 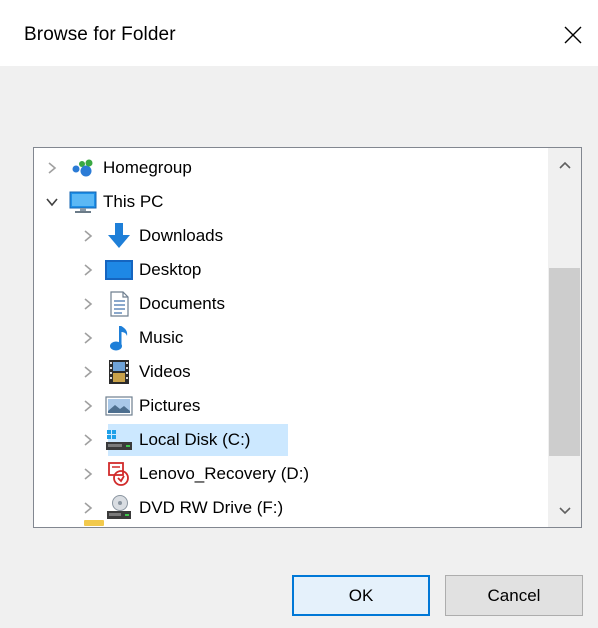 What do you see at coordinates (299, 33) in the screenshot?
I see `title-bar: Browse for Folder` at bounding box center [299, 33].